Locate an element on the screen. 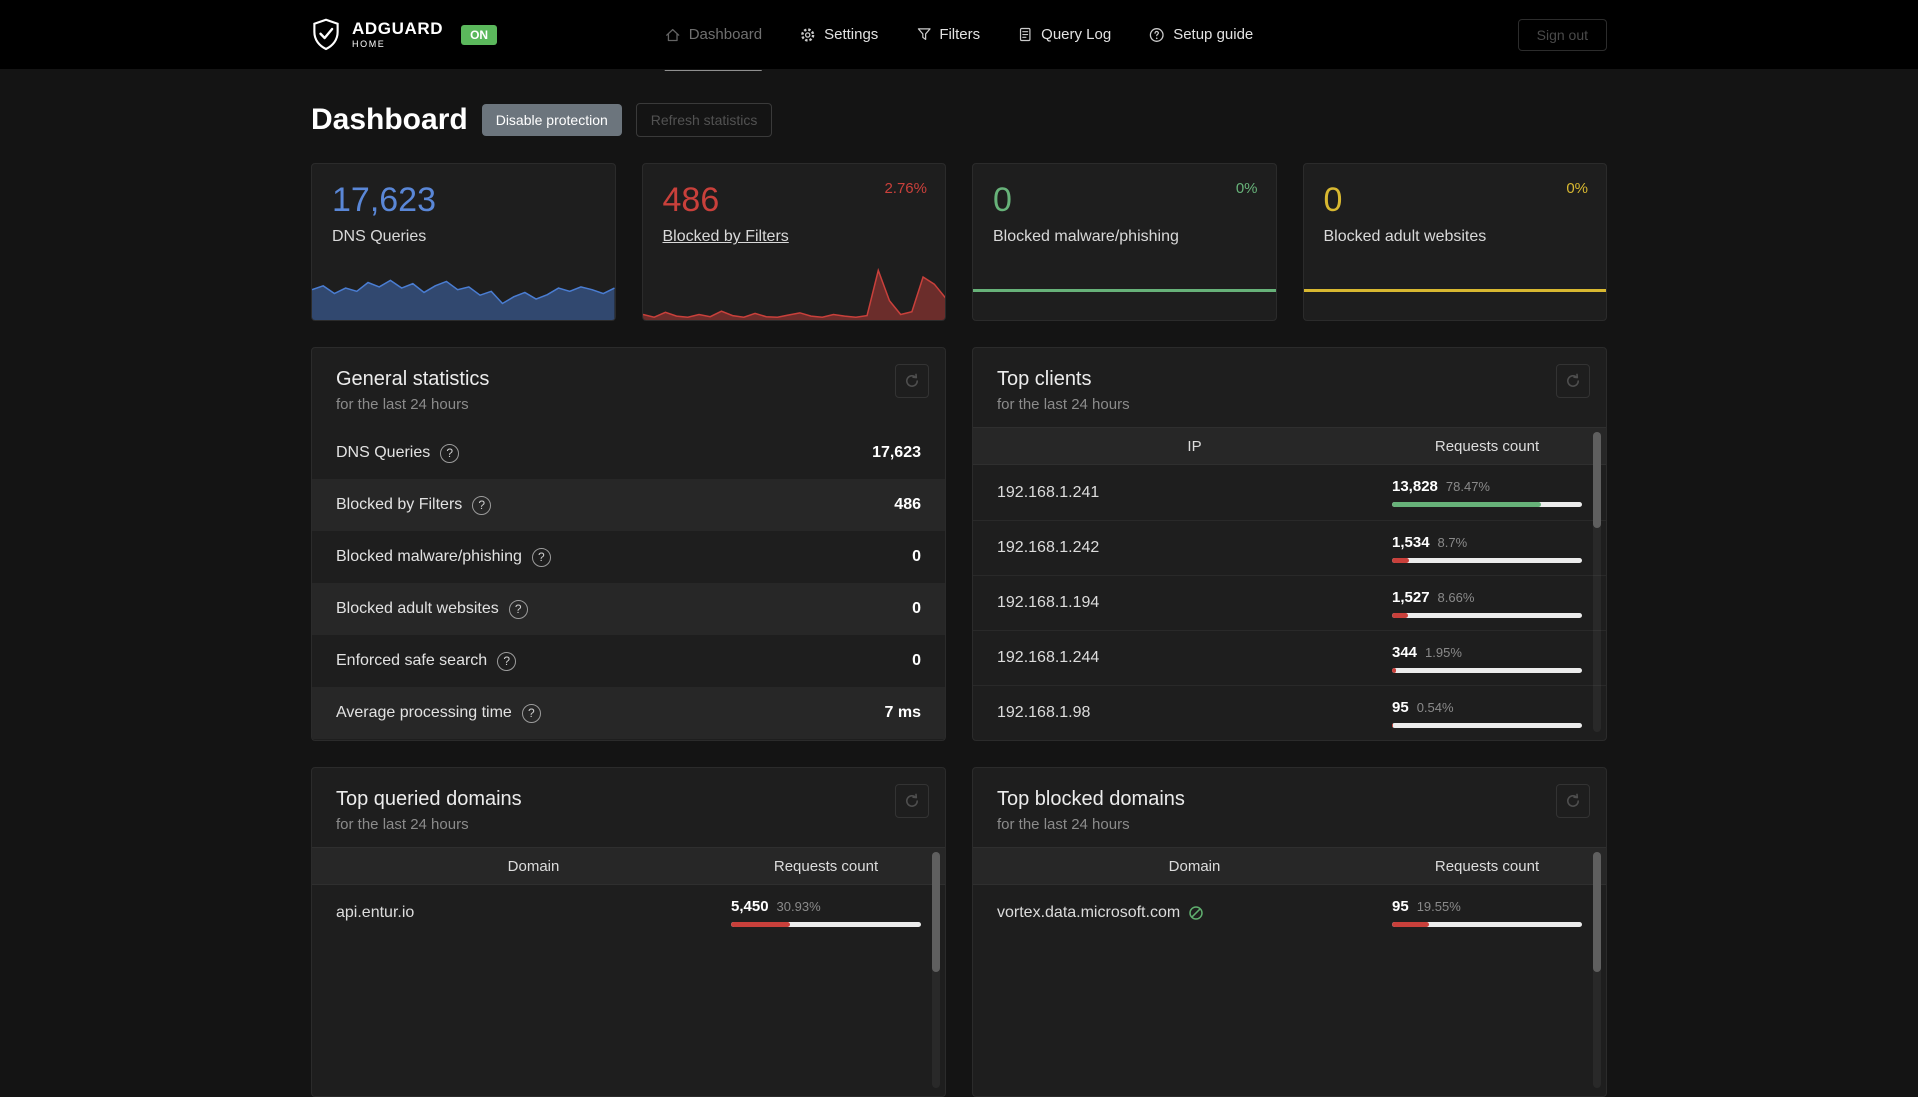  table-row: 192.168.1.194 1,527 8.66% is located at coordinates (1289, 602).